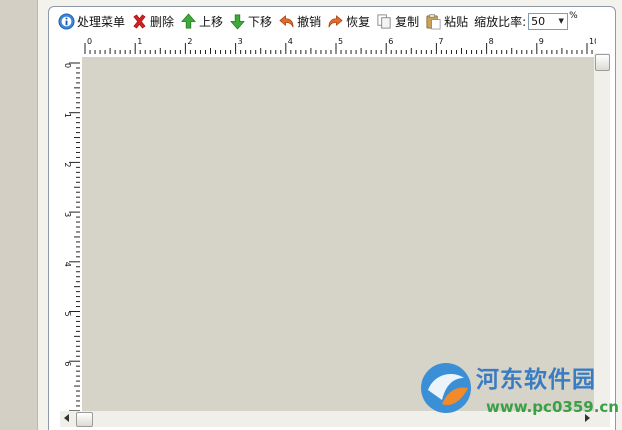 The width and height of the screenshot is (622, 430). Describe the element at coordinates (358, 21) in the screenshot. I see `redo-label: 恢复` at that location.